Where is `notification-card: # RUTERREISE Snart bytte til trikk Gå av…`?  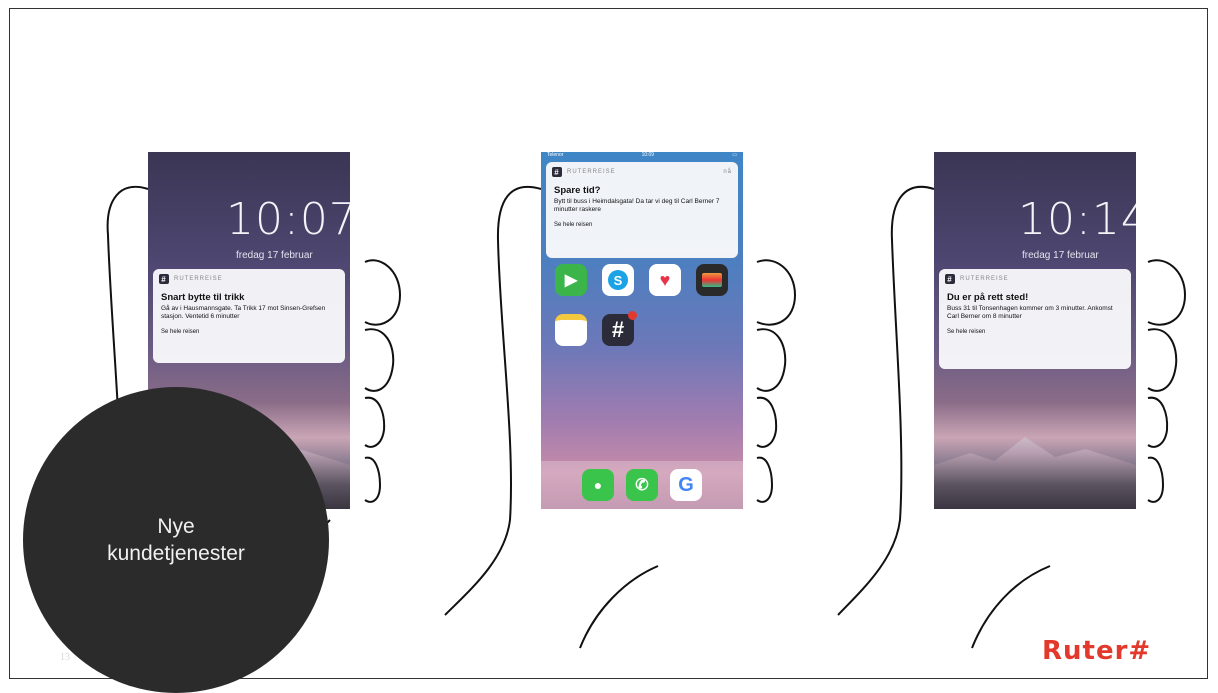
notification-card: # RUTERREISE Snart bytte til trikk Gå av… is located at coordinates (249, 316).